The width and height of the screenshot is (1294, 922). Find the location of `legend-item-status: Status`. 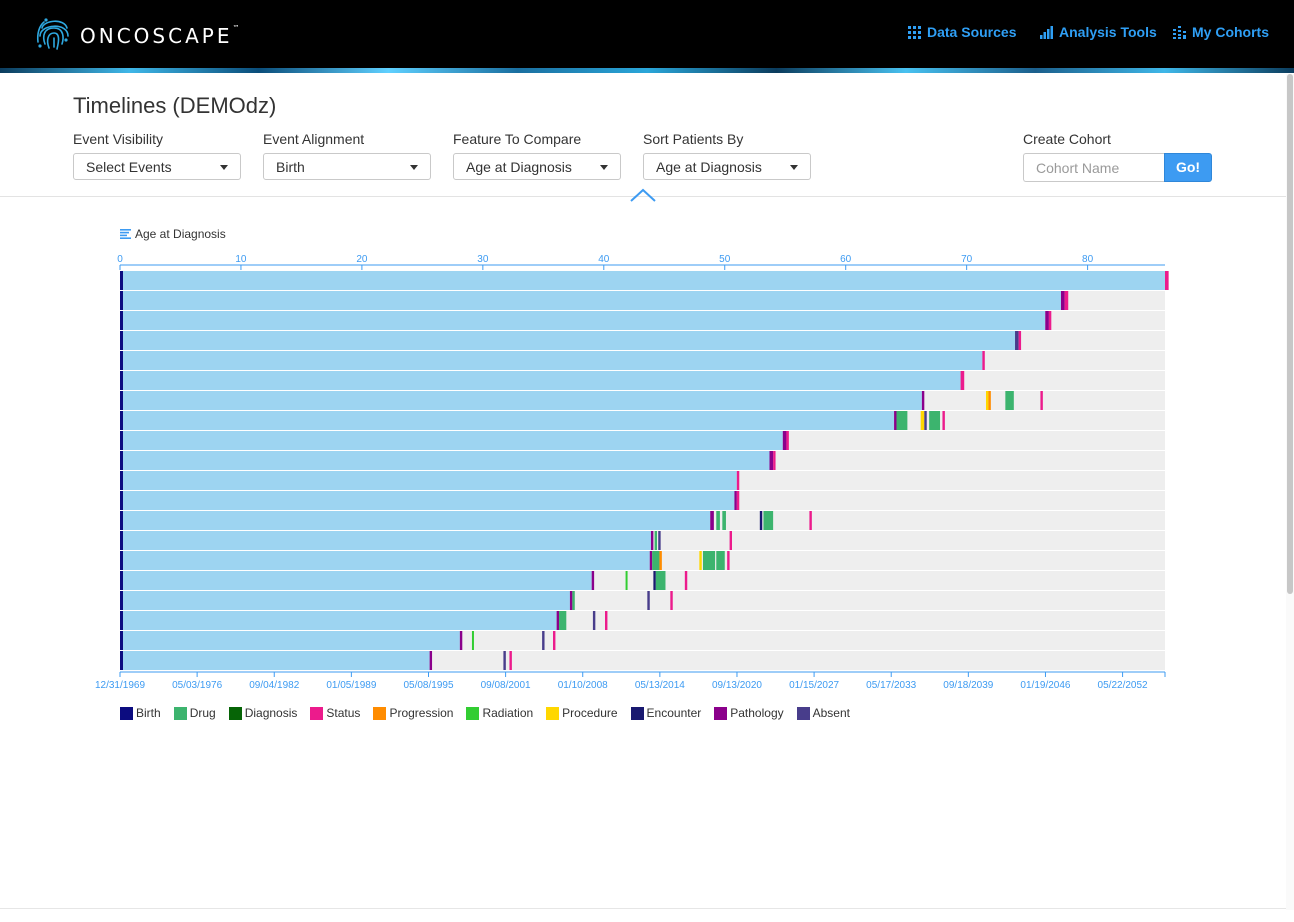

legend-item-status: Status is located at coordinates (335, 713).